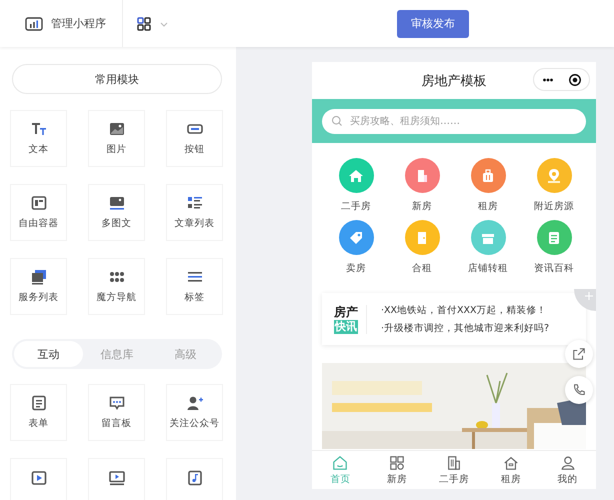 The width and height of the screenshot is (614, 500). What do you see at coordinates (194, 223) in the screenshot?
I see `tile-label: 文章列表` at bounding box center [194, 223].